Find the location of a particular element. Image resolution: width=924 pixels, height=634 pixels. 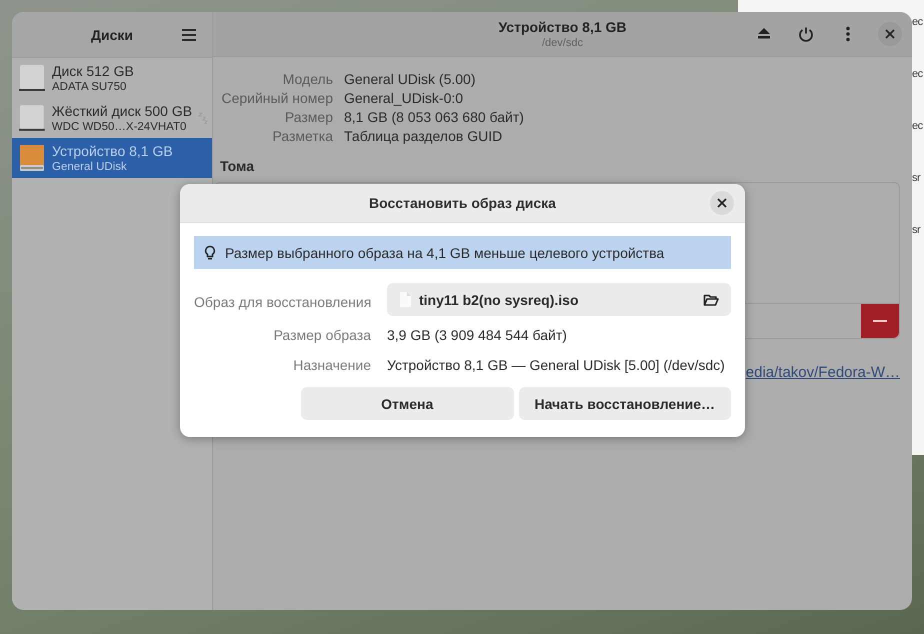

lightbulb-icon is located at coordinates (210, 252).